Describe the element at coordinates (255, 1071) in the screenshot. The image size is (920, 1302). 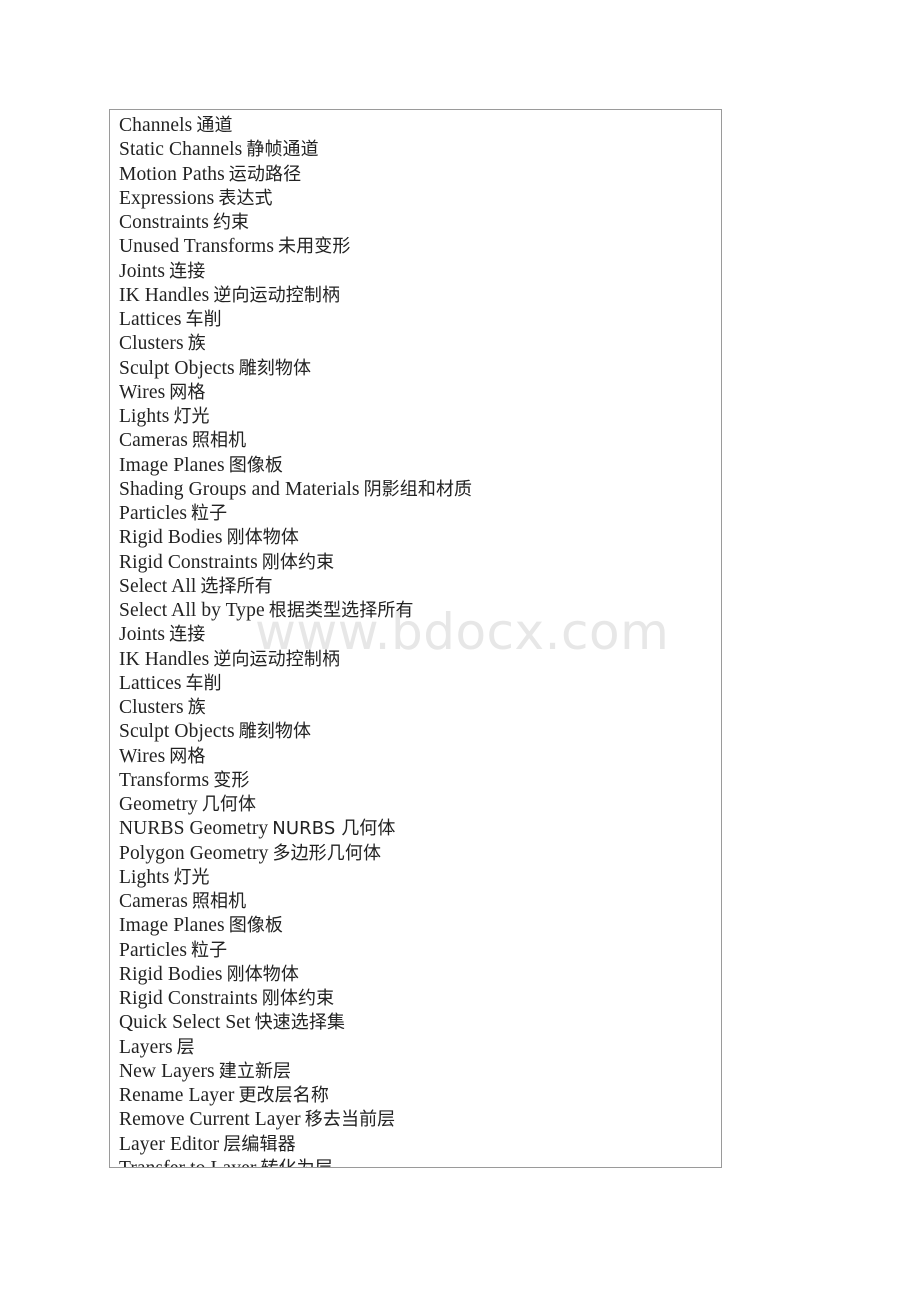
I see `glossary-translation: 建立新层` at that location.